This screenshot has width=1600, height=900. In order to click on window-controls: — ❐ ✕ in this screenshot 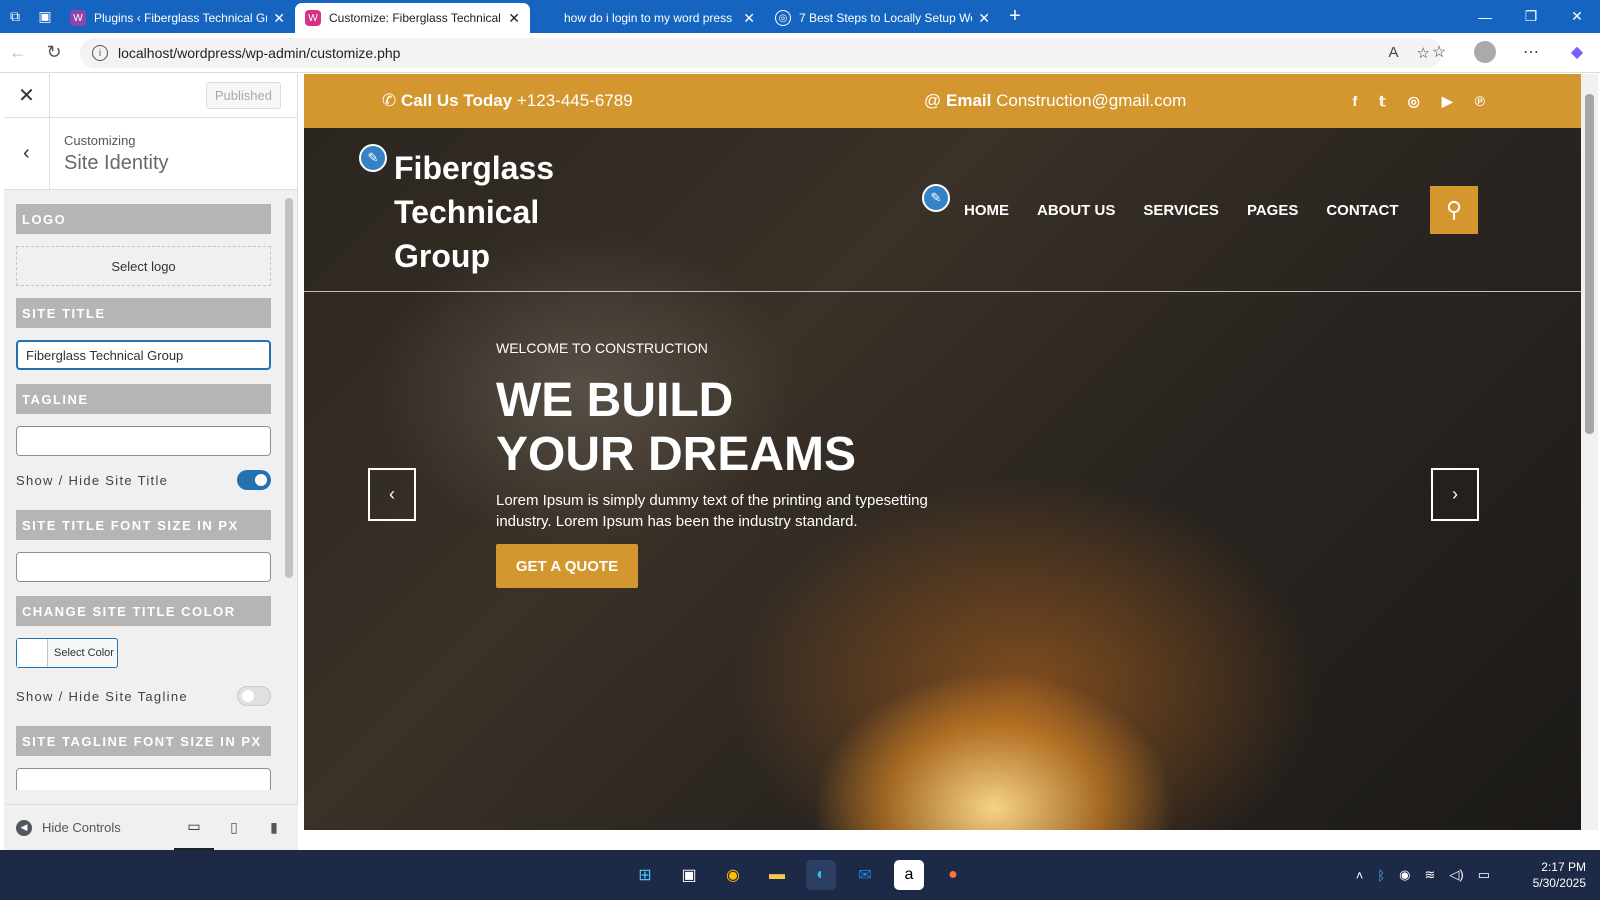, I will do `click(1531, 16)`.